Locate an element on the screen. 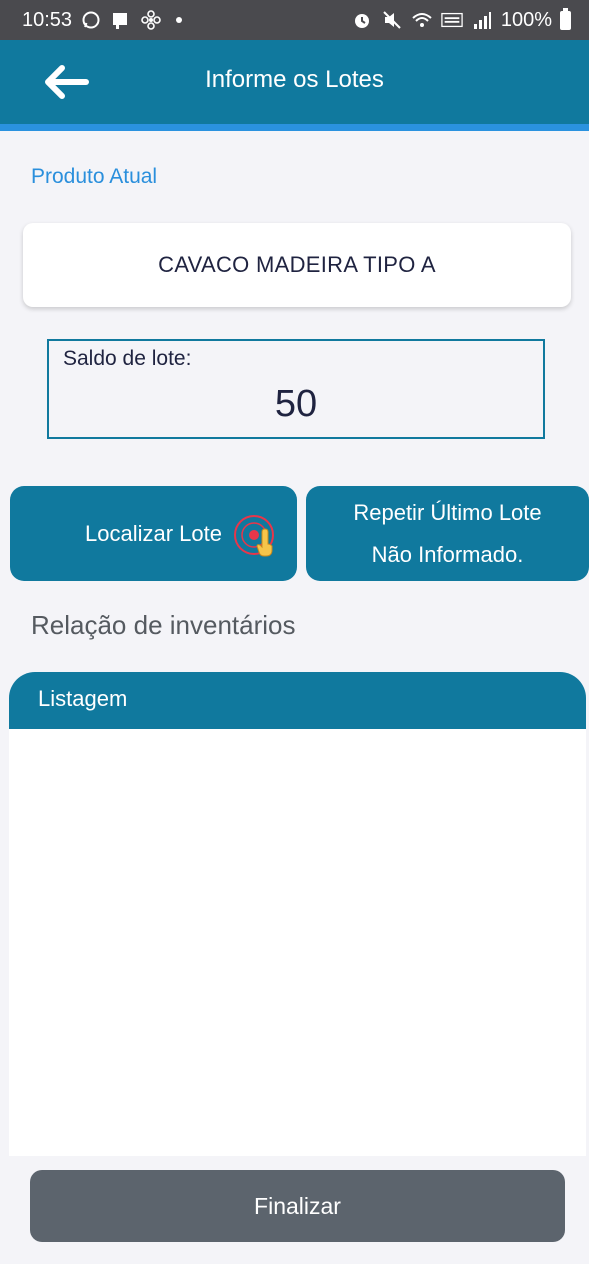 This screenshot has height=1264, width=589. finish-button-label: Finalizar is located at coordinates (297, 1205).